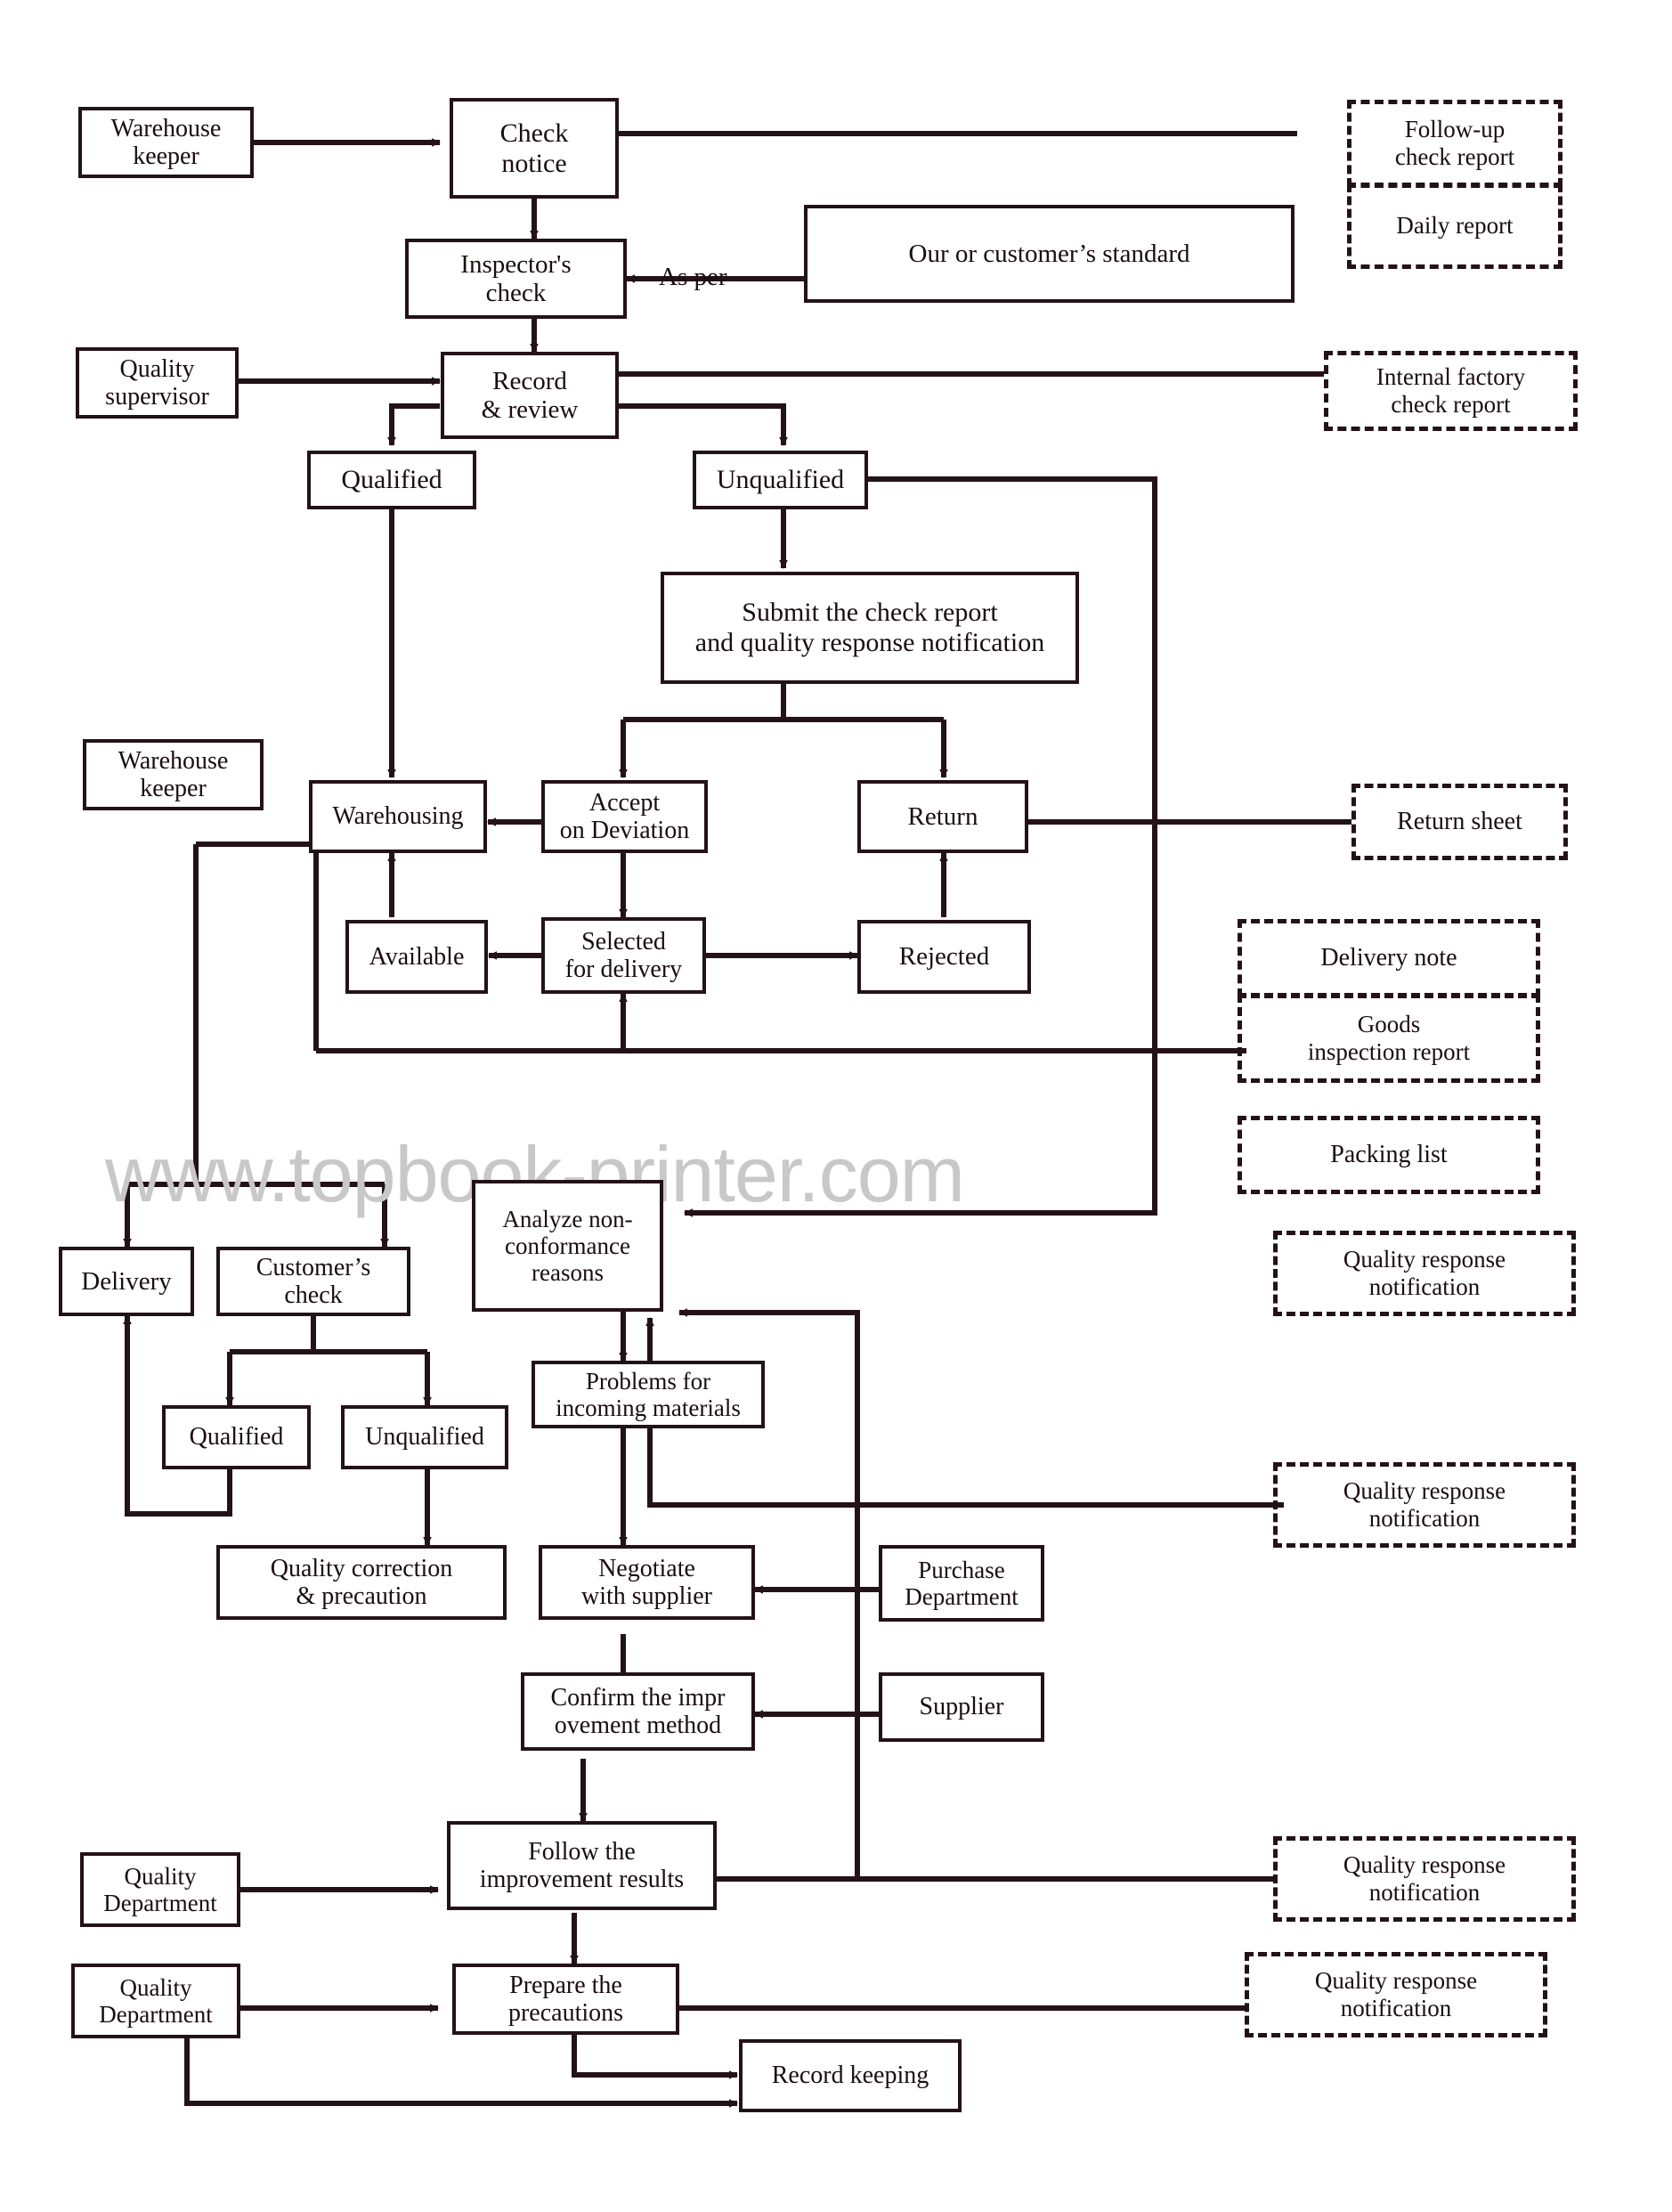  I want to click on node-quality-department-2: Quality Department, so click(155, 2001).